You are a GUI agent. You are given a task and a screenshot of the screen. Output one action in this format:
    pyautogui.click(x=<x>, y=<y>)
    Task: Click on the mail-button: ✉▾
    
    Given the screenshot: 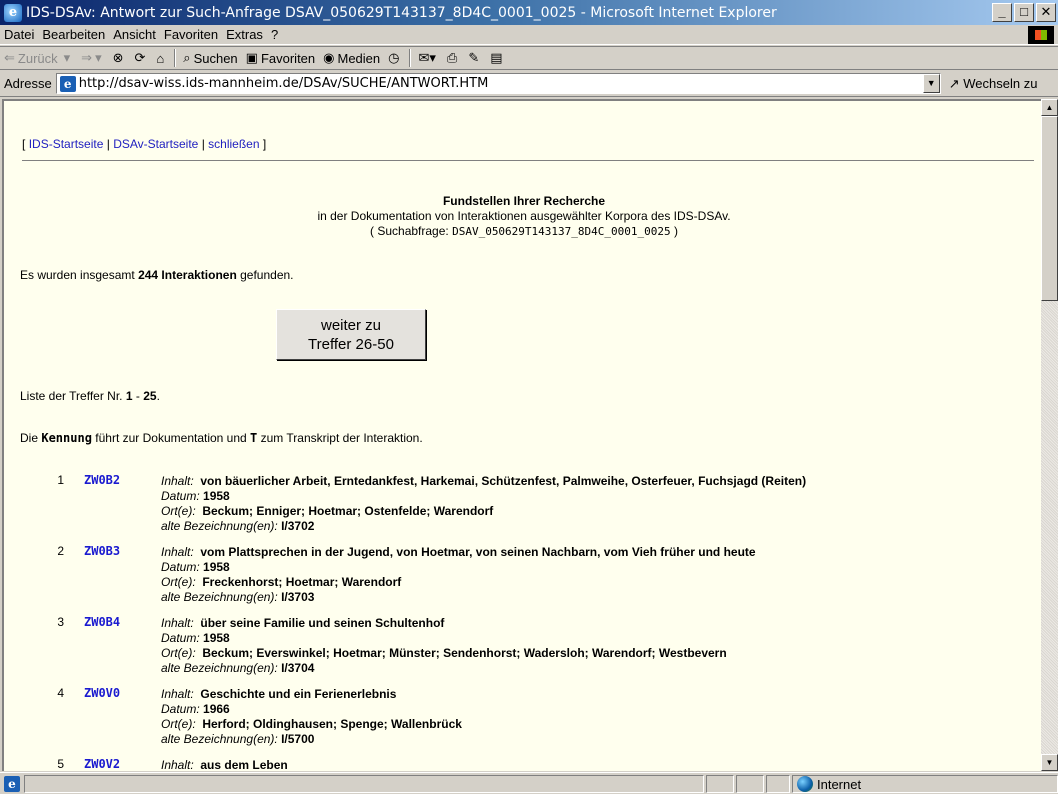 What is the action you would take?
    pyautogui.click(x=428, y=58)
    